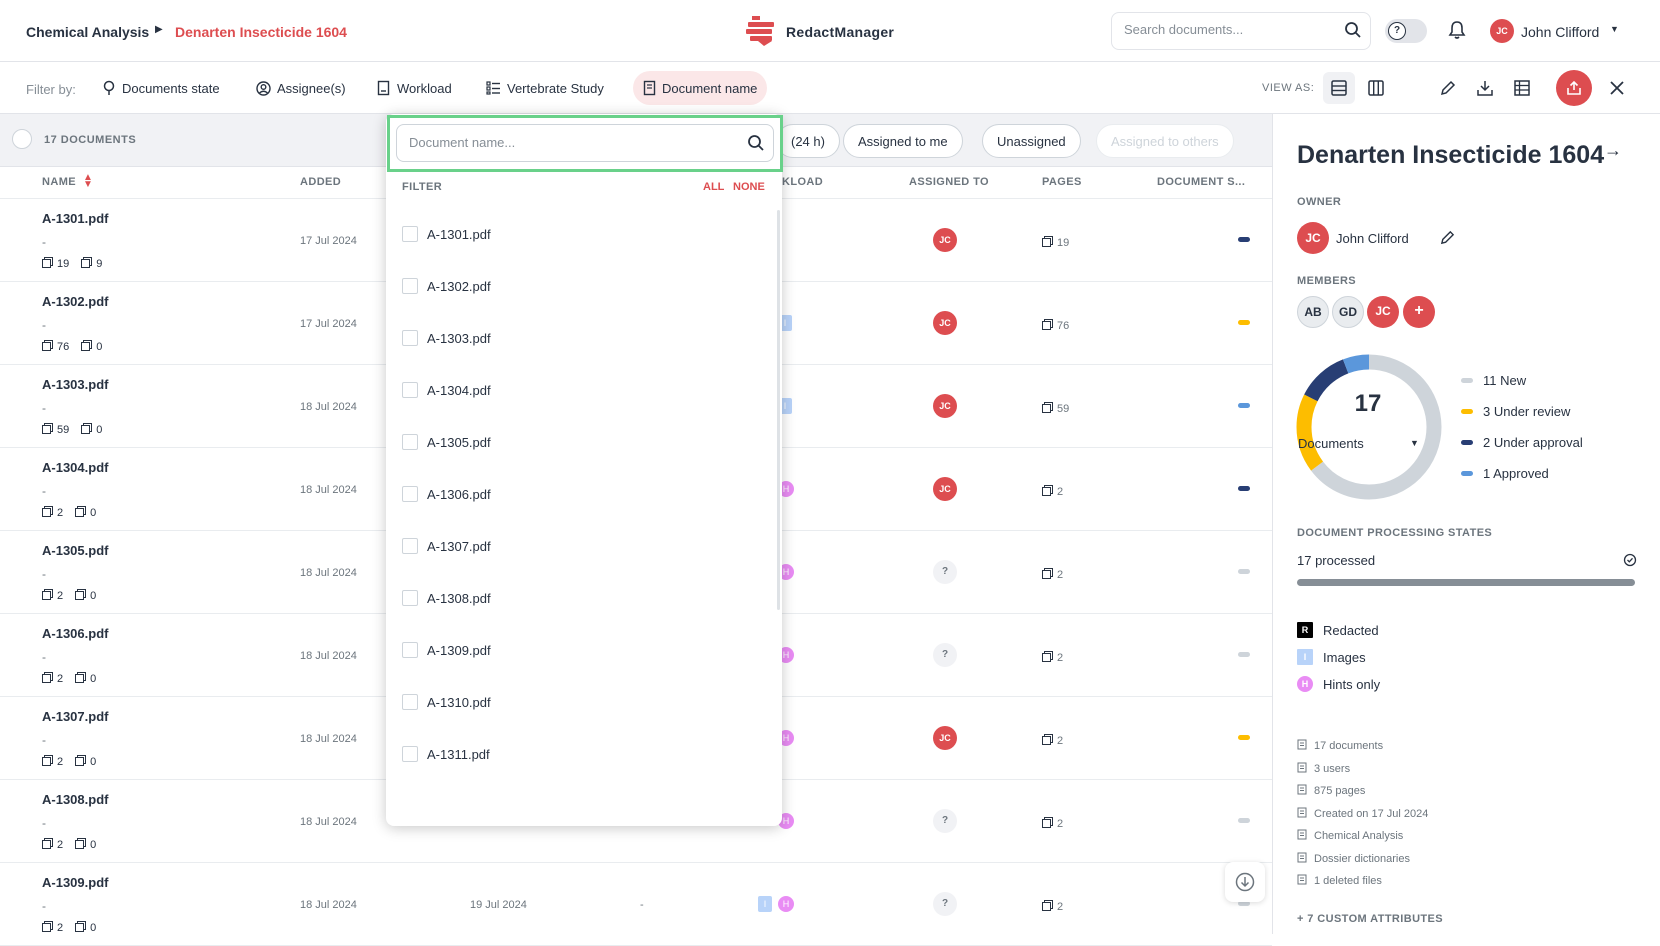 The height and width of the screenshot is (946, 1660). What do you see at coordinates (1313, 312) in the screenshot?
I see `member-avatar: AB` at bounding box center [1313, 312].